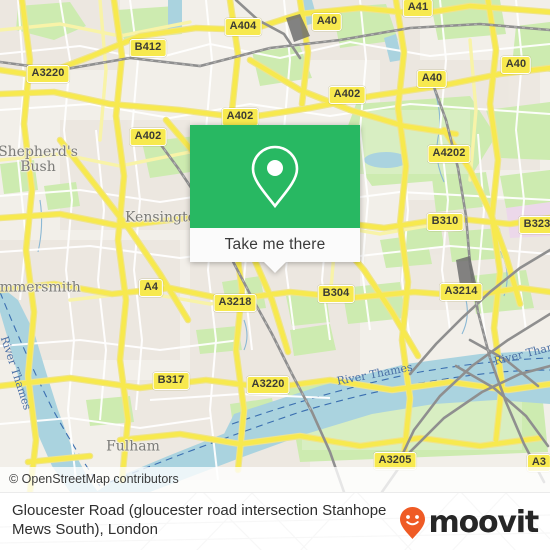 The height and width of the screenshot is (550, 550). I want to click on map-pin-icon, so click(275, 176).